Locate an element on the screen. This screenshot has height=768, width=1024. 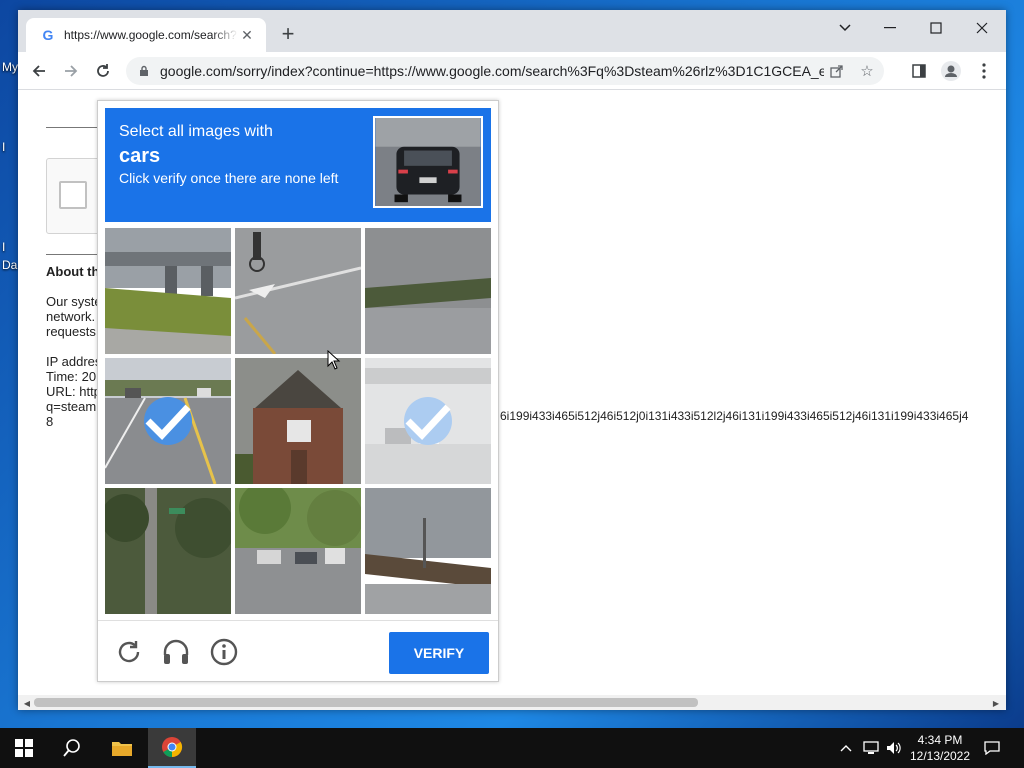
info-icon is located at coordinates (224, 652).